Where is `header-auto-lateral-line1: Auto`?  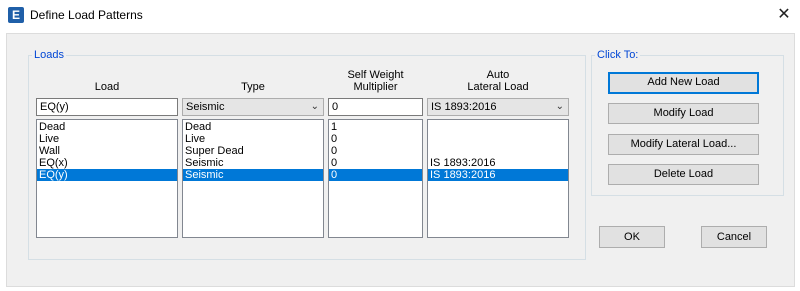 header-auto-lateral-line1: Auto is located at coordinates (498, 75).